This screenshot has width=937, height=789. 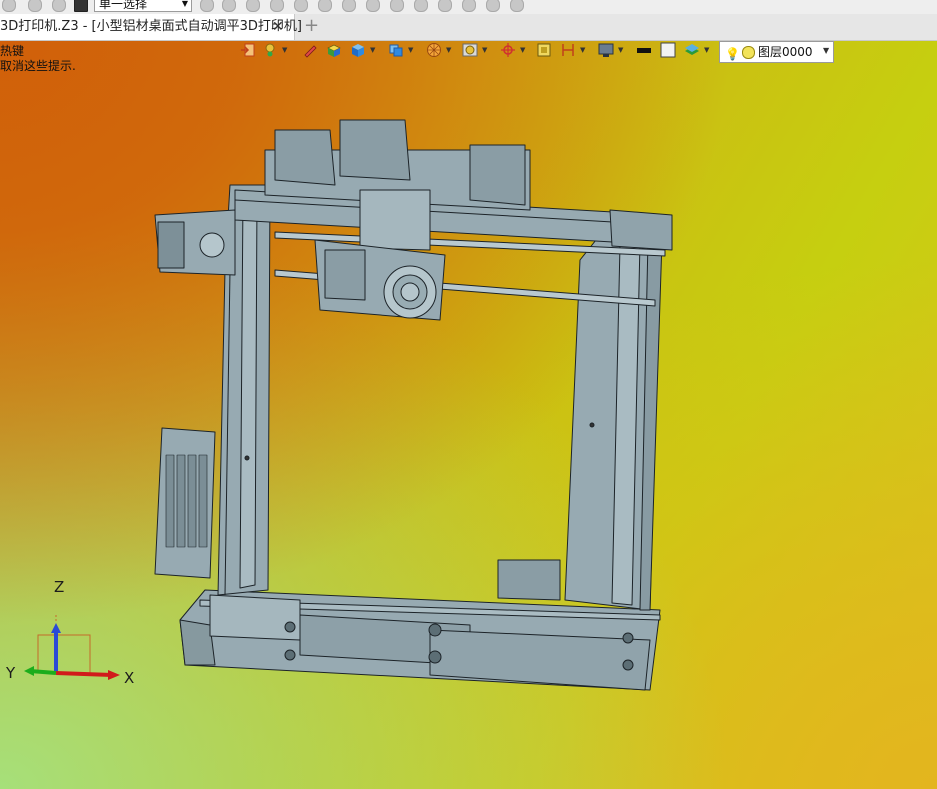 What do you see at coordinates (529, 580) in the screenshot?
I see `bed-motor` at bounding box center [529, 580].